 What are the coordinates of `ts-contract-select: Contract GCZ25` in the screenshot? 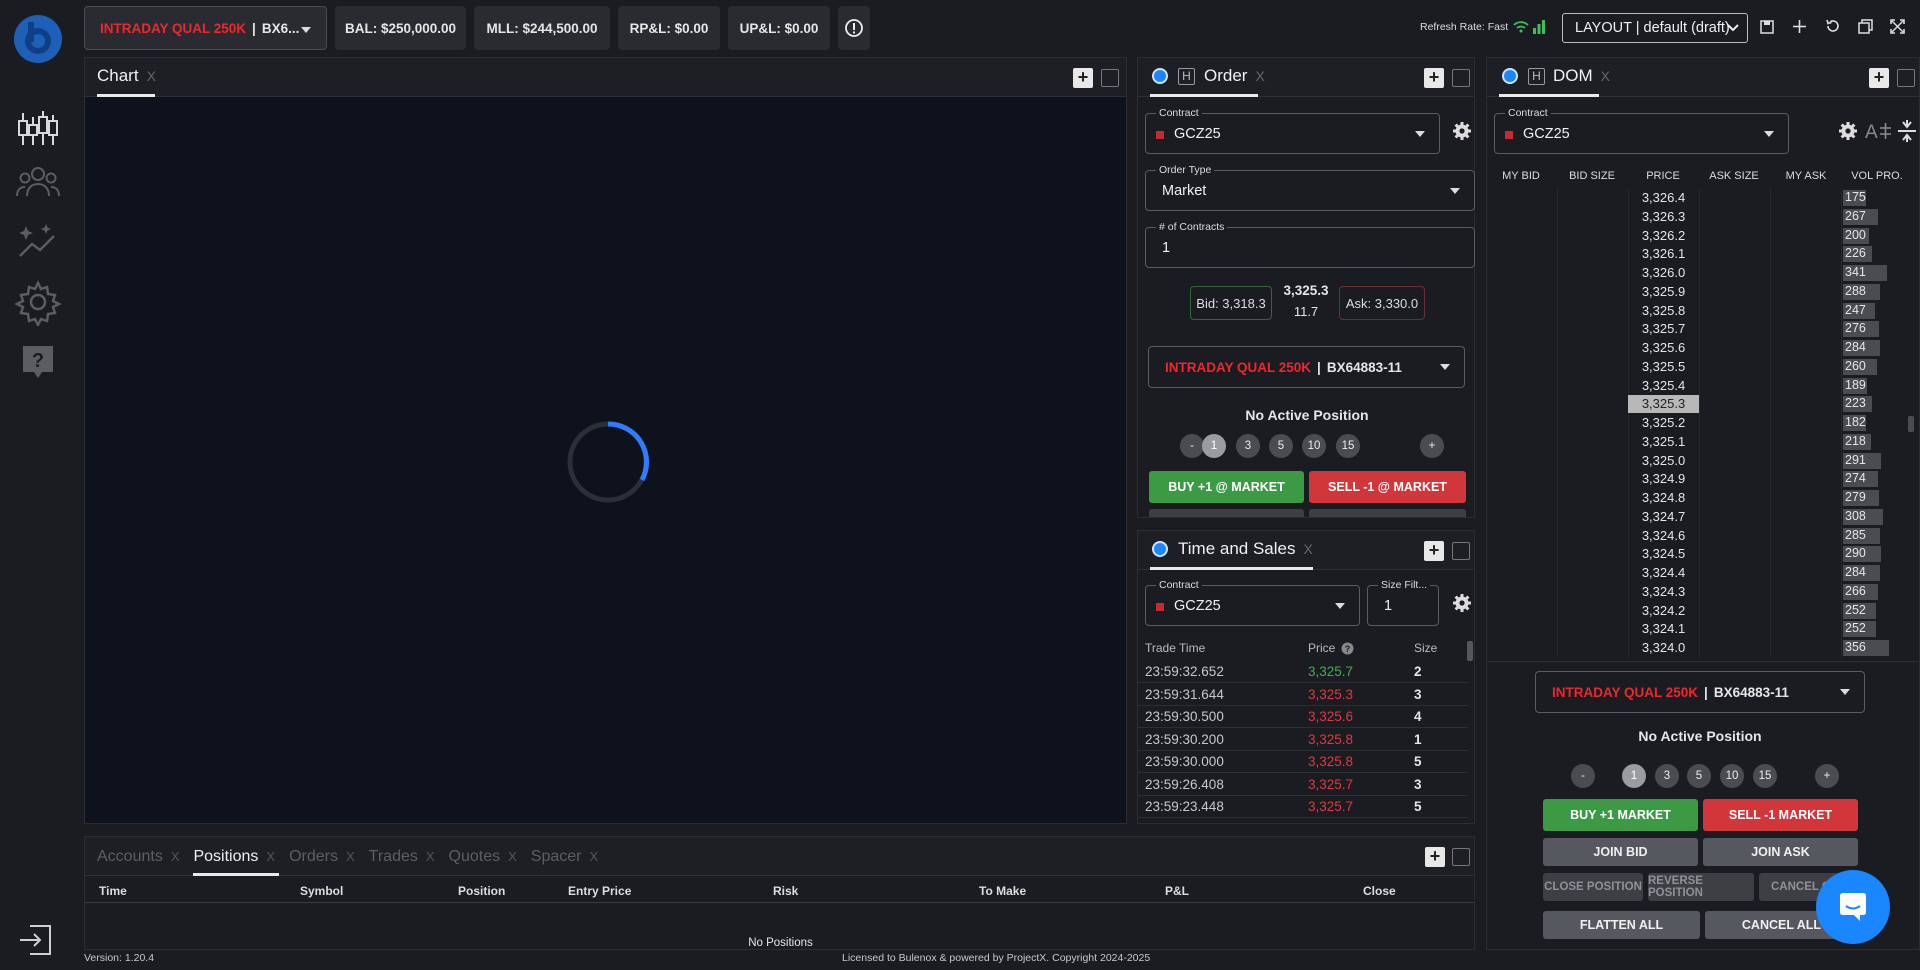 It's located at (1252, 602).